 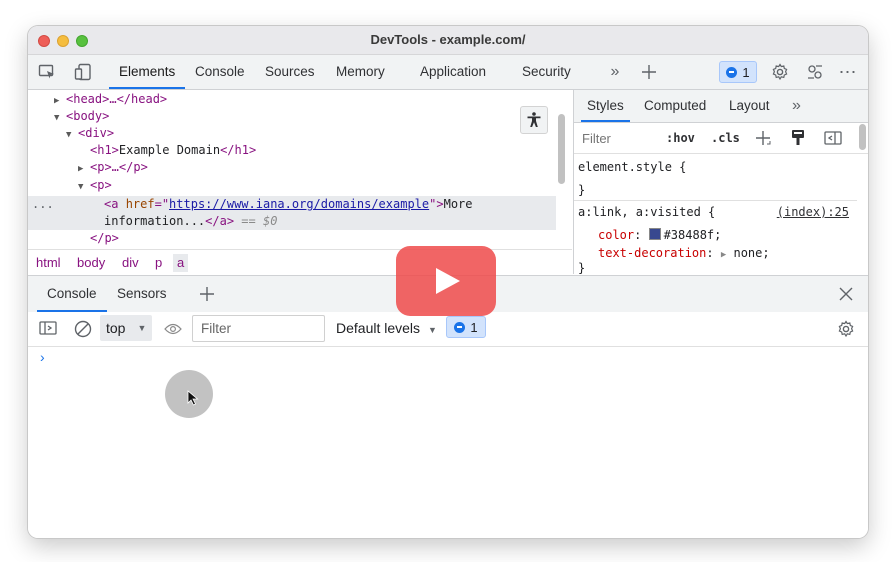 I want to click on show-sidebar-icon, so click(x=48, y=329).